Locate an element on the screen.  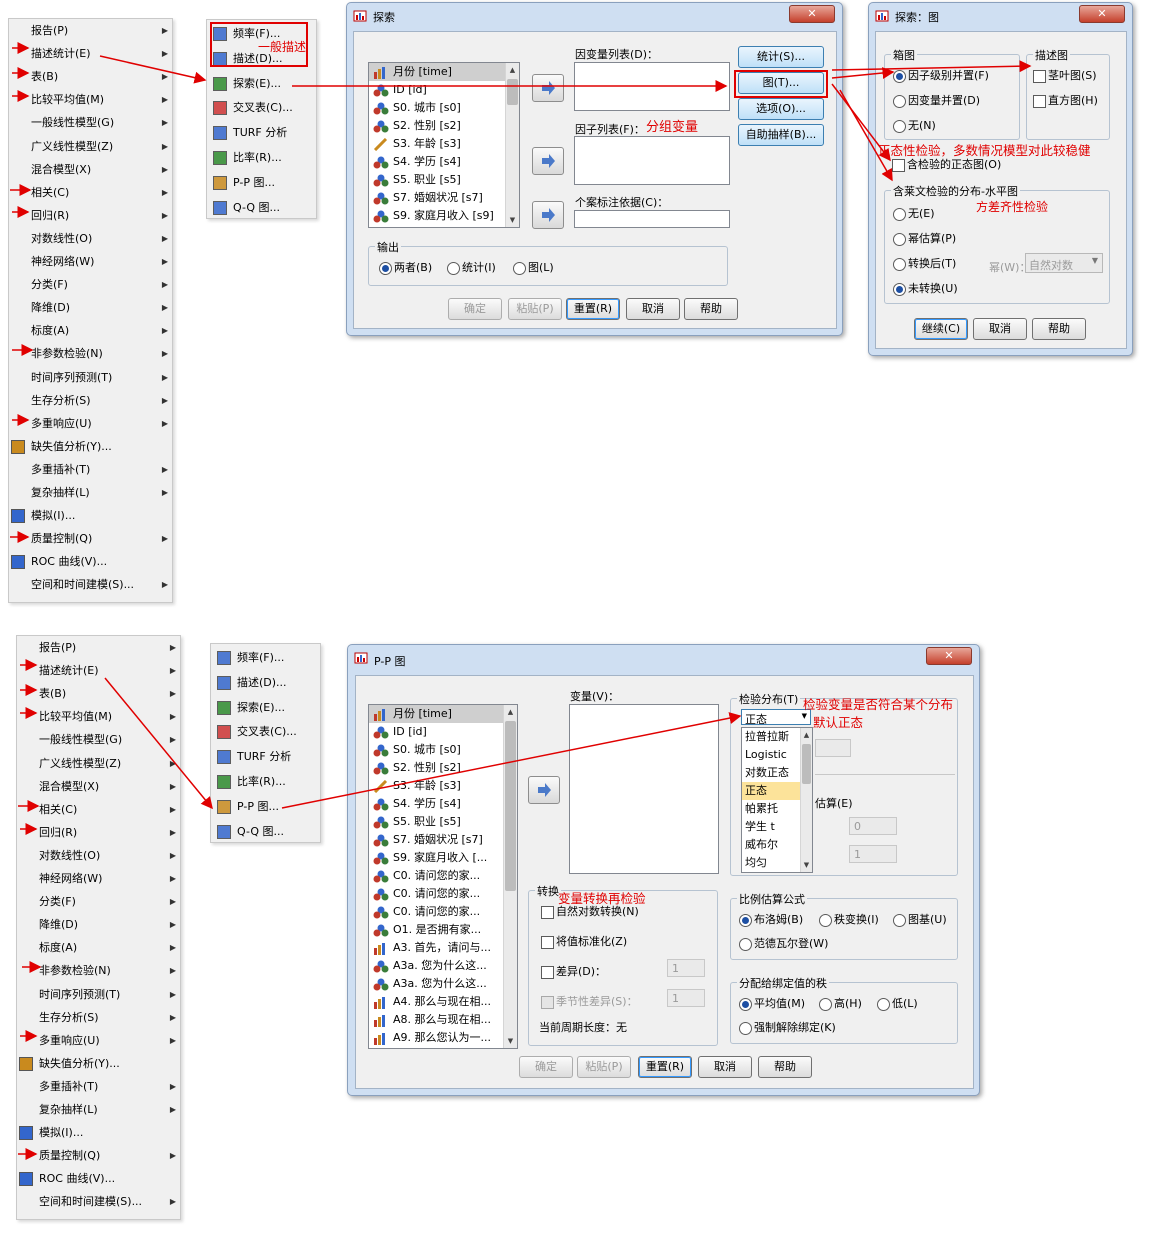
proportion-radio-3: 范德瓦尔登(W) is located at coordinates (783, 944).